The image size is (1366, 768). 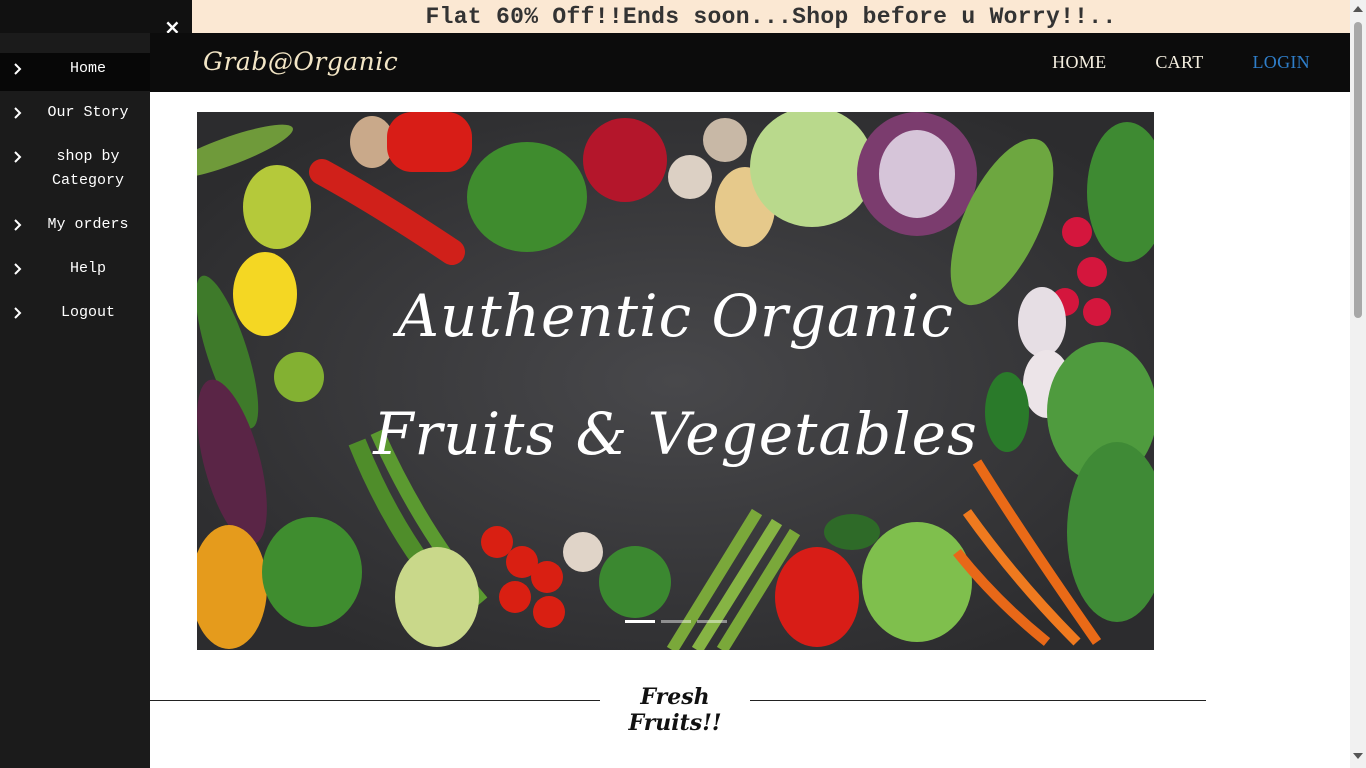 I want to click on nav-links: HOME CART LOGIN, so click(x=1156, y=62).